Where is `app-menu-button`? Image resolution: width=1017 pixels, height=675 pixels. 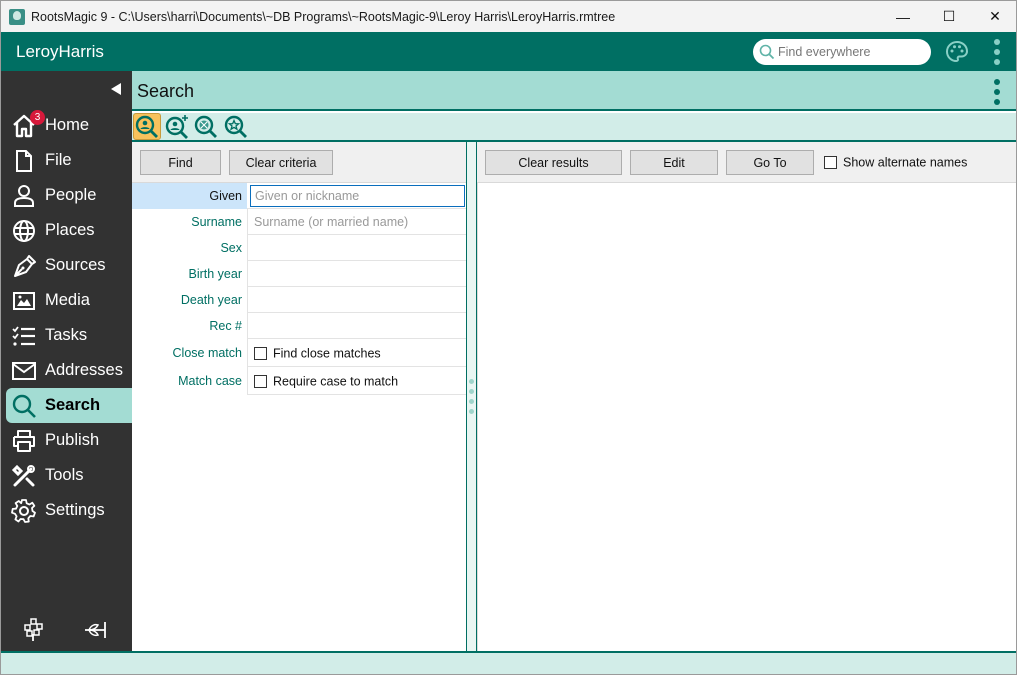
app-menu-button is located at coordinates (997, 52).